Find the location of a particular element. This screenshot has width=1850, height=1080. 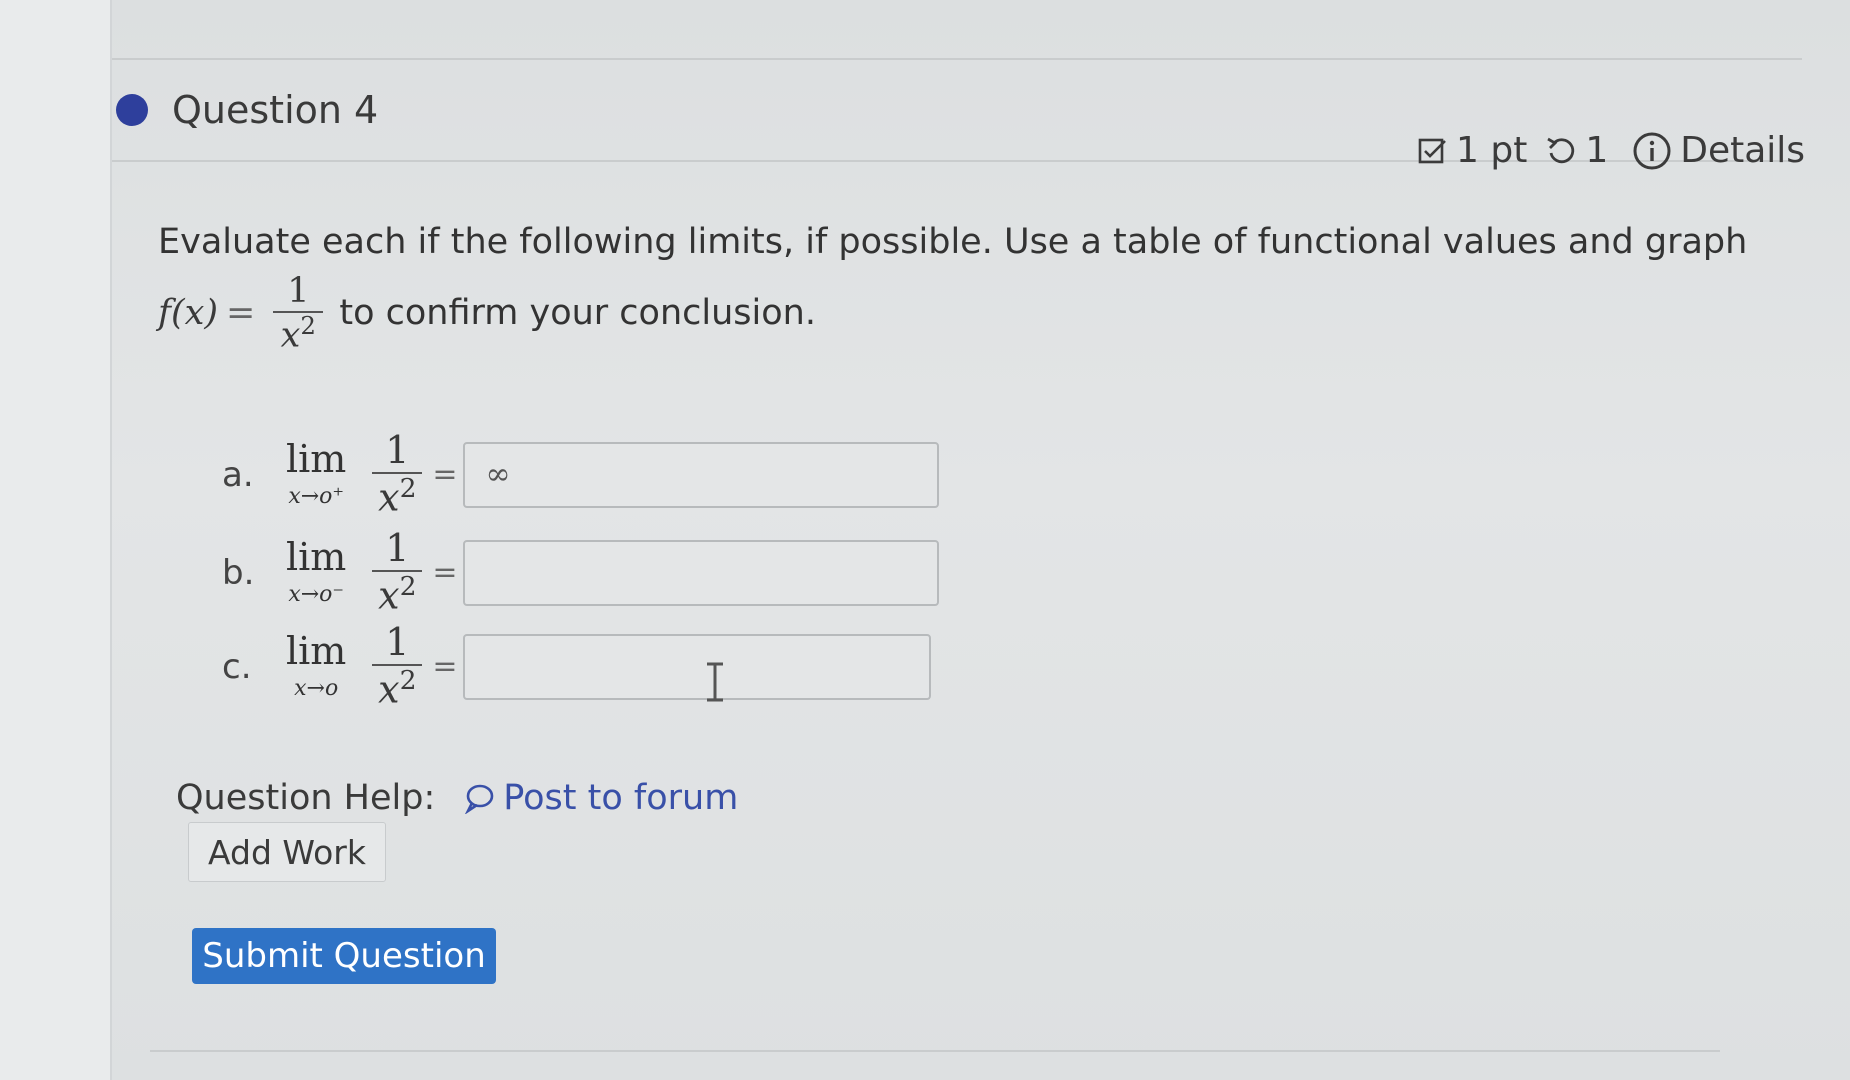

part-letter: a. is located at coordinates (238, 474).